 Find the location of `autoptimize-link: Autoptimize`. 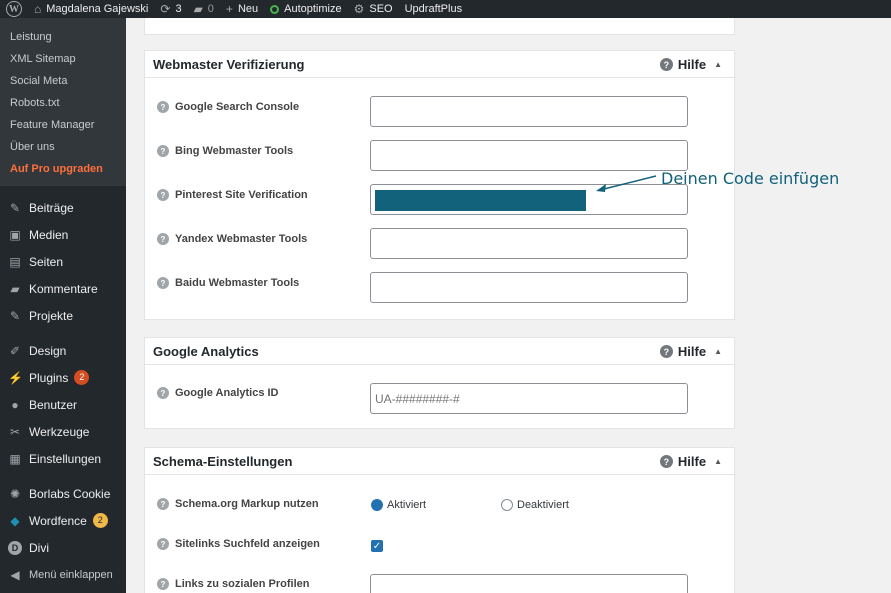

autoptimize-link: Autoptimize is located at coordinates (306, 9).